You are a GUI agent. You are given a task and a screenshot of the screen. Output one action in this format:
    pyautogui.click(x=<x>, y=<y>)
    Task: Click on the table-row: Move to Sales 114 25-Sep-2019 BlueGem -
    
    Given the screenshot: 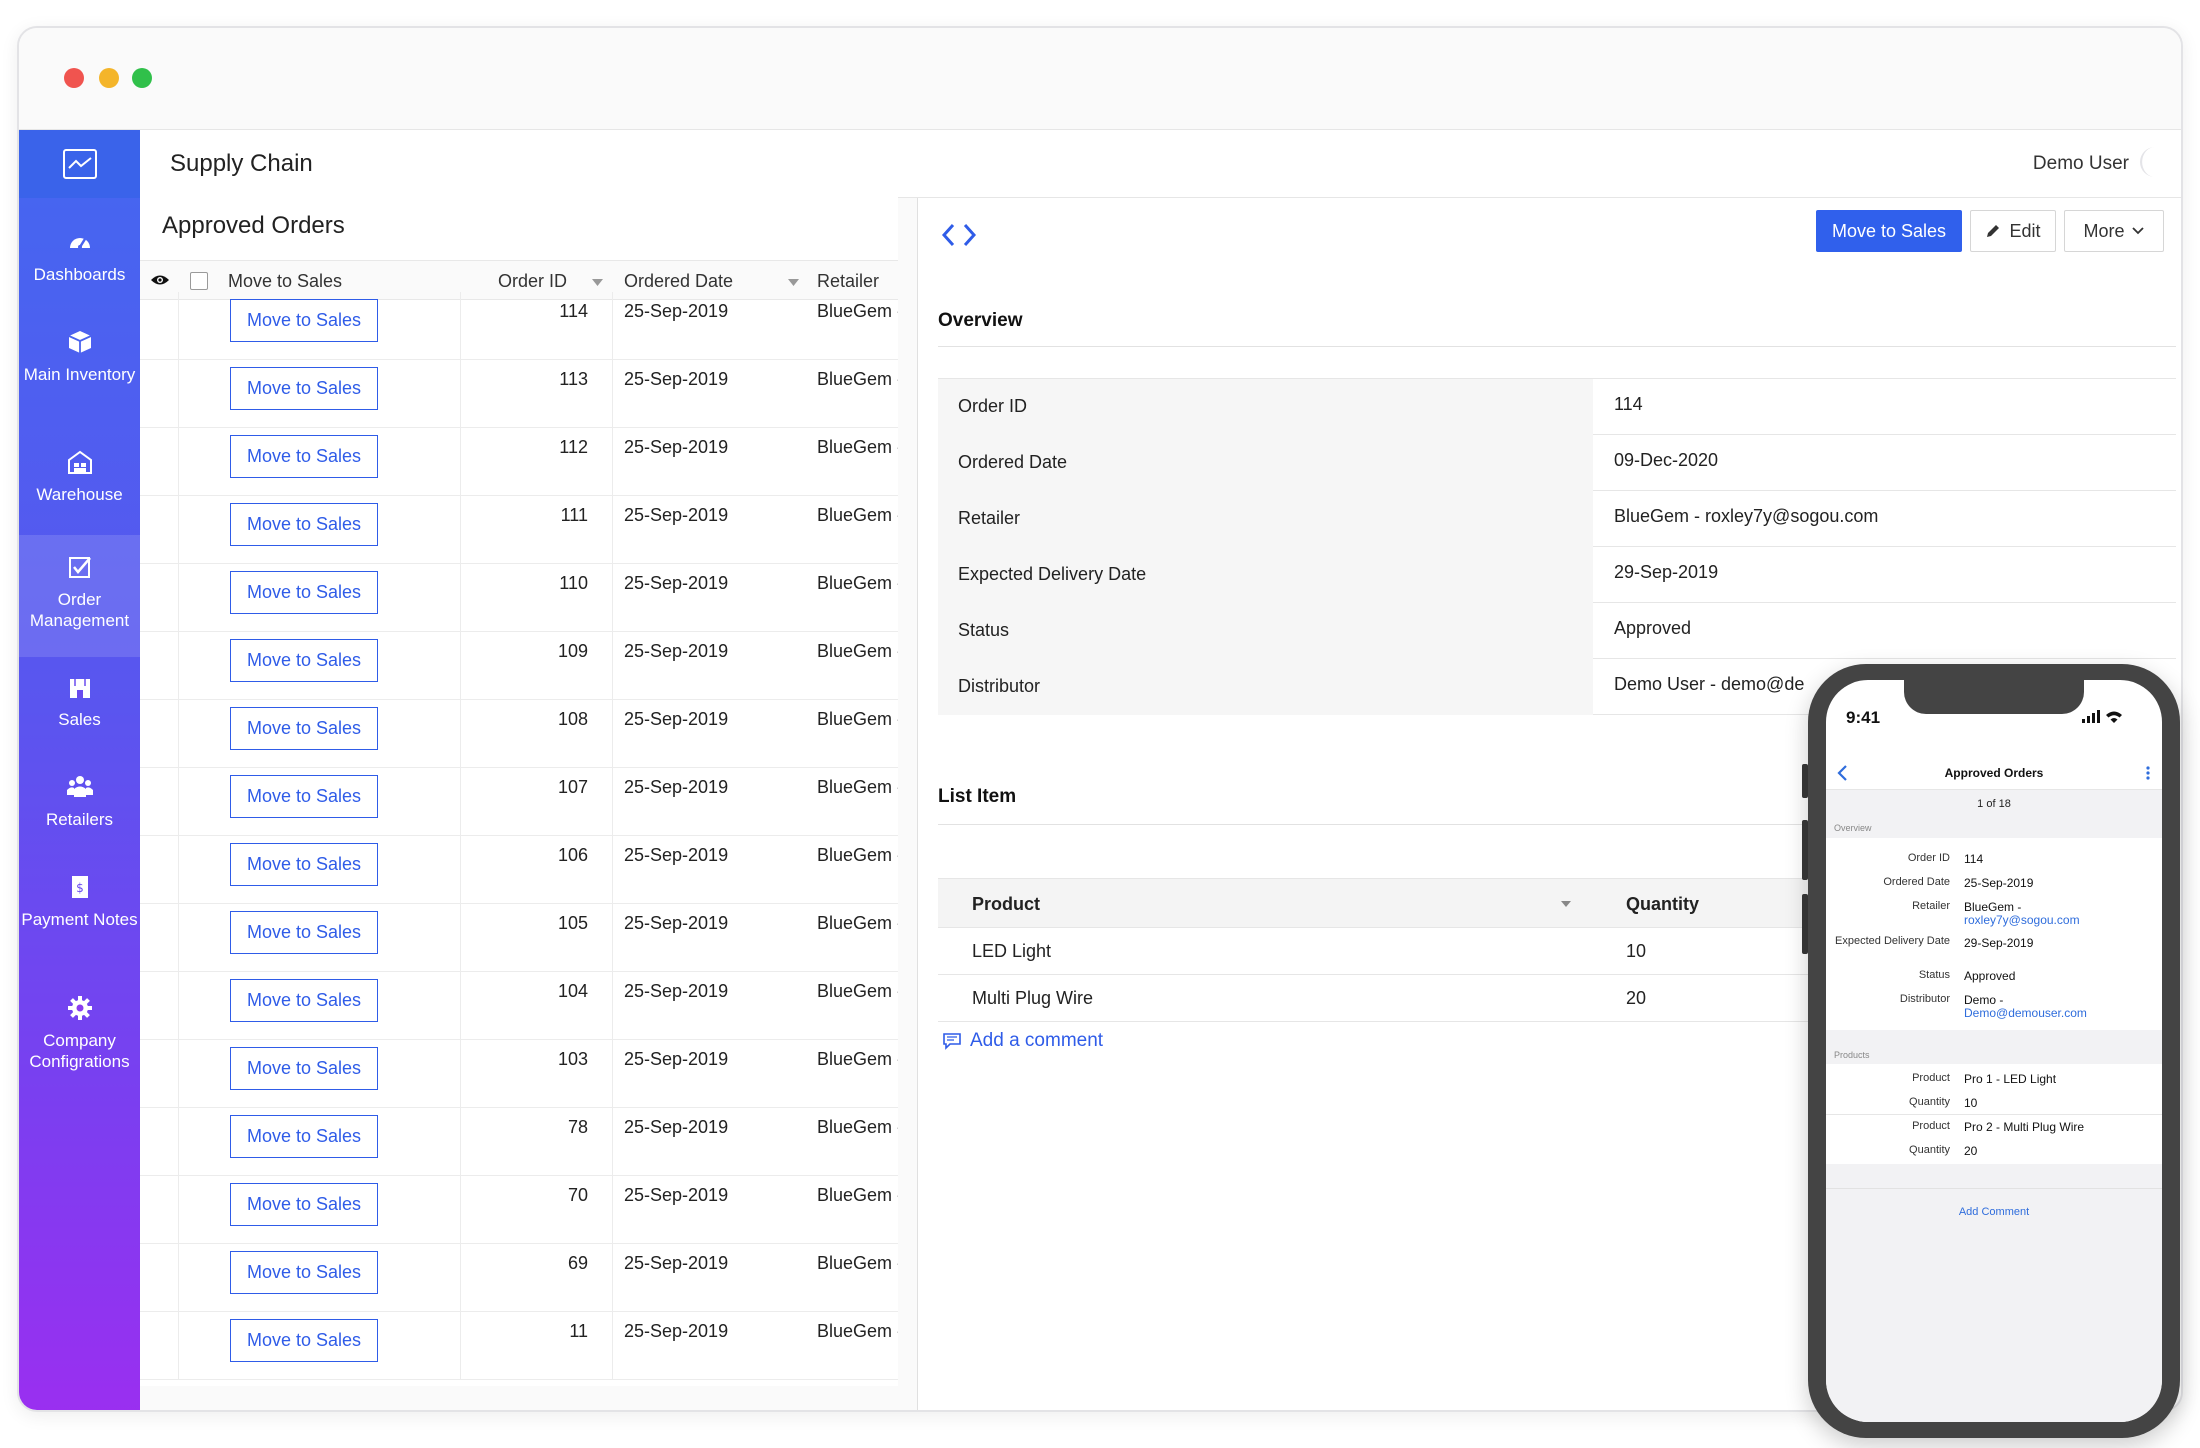 What is the action you would take?
    pyautogui.click(x=519, y=326)
    